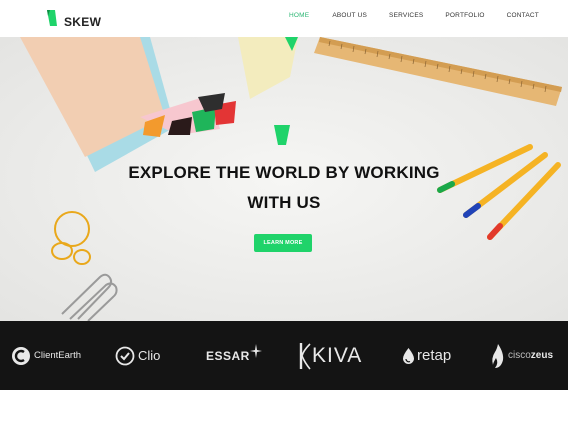 Image resolution: width=568 pixels, height=428 pixels. What do you see at coordinates (228, 355) in the screenshot?
I see `client-name: ESSAR` at bounding box center [228, 355].